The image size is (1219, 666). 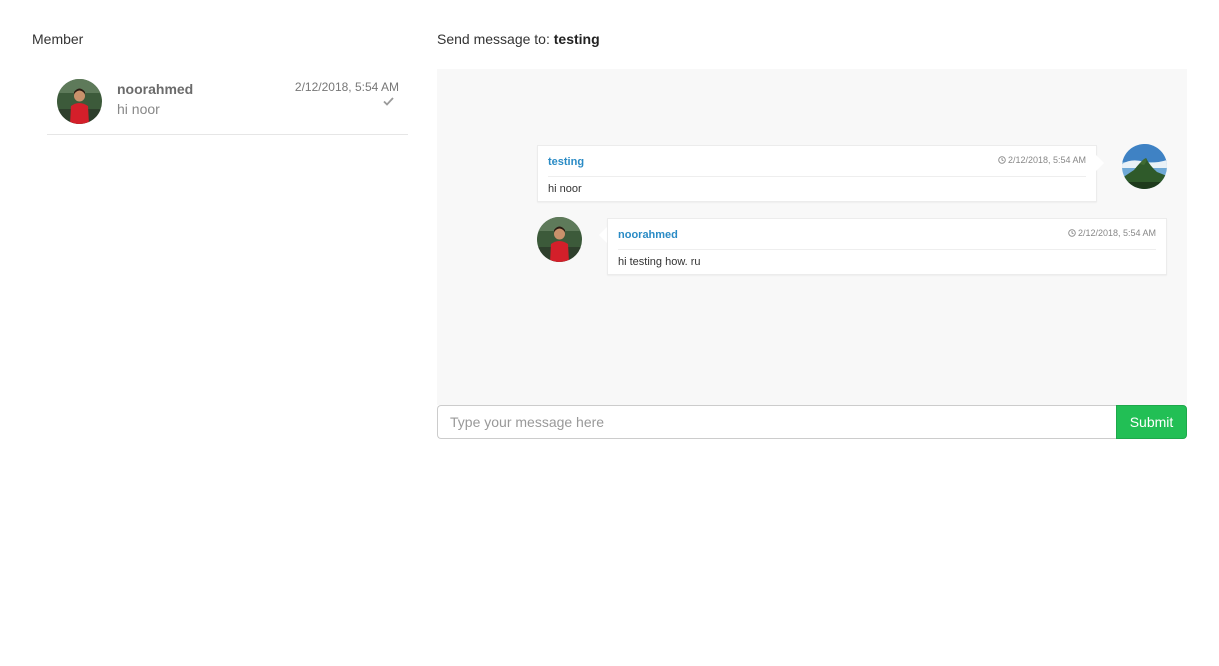 I want to click on message-header: noorahmed 2/12/2018, 5:54 AM, so click(x=887, y=234).